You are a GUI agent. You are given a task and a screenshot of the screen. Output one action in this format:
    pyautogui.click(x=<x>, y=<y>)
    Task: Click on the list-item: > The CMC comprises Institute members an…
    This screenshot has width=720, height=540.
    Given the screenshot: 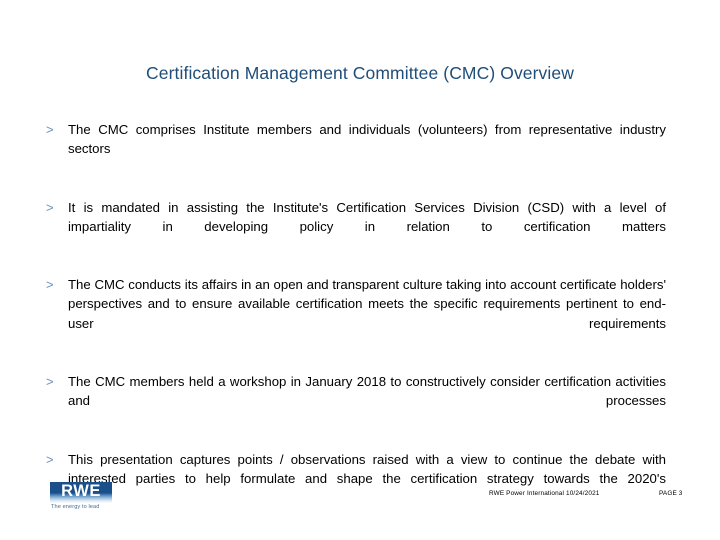 What is the action you would take?
    pyautogui.click(x=356, y=149)
    